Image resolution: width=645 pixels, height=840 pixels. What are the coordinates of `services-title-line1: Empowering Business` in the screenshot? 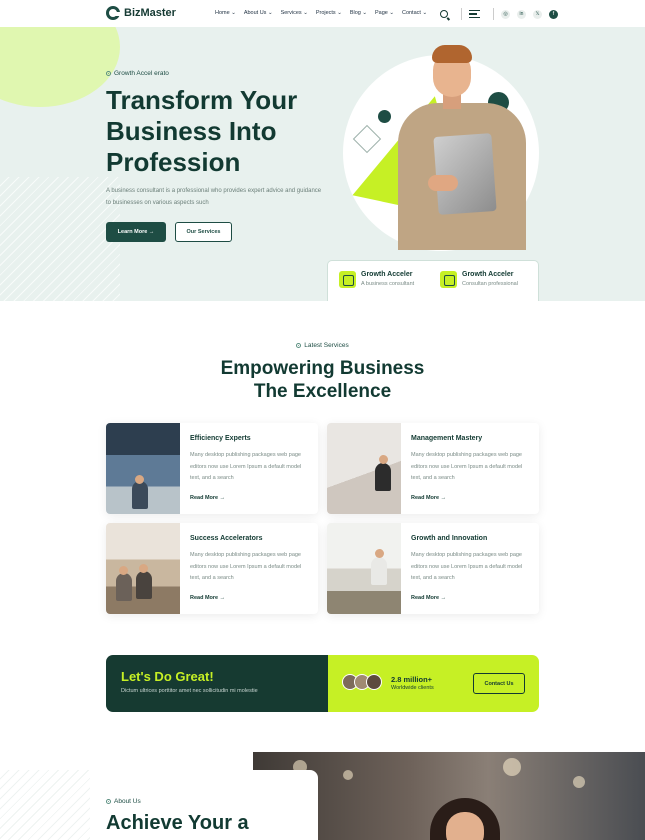 It's located at (322, 368).